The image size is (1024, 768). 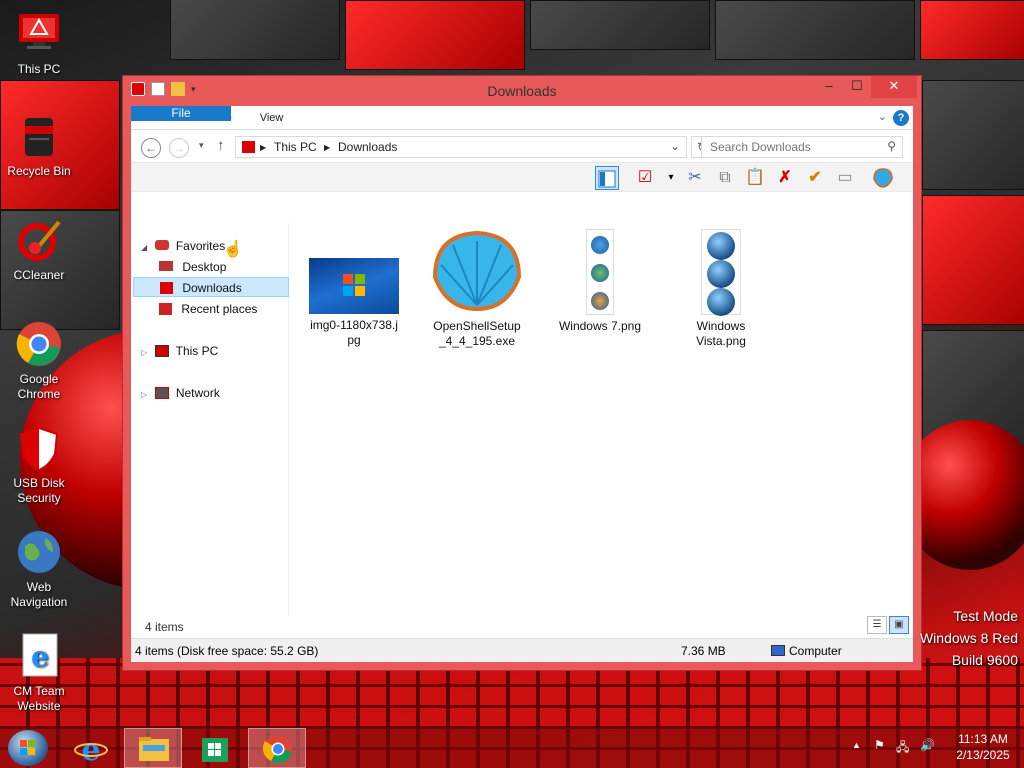 I want to click on selection-size: 7.36 MB, so click(x=703, y=651).